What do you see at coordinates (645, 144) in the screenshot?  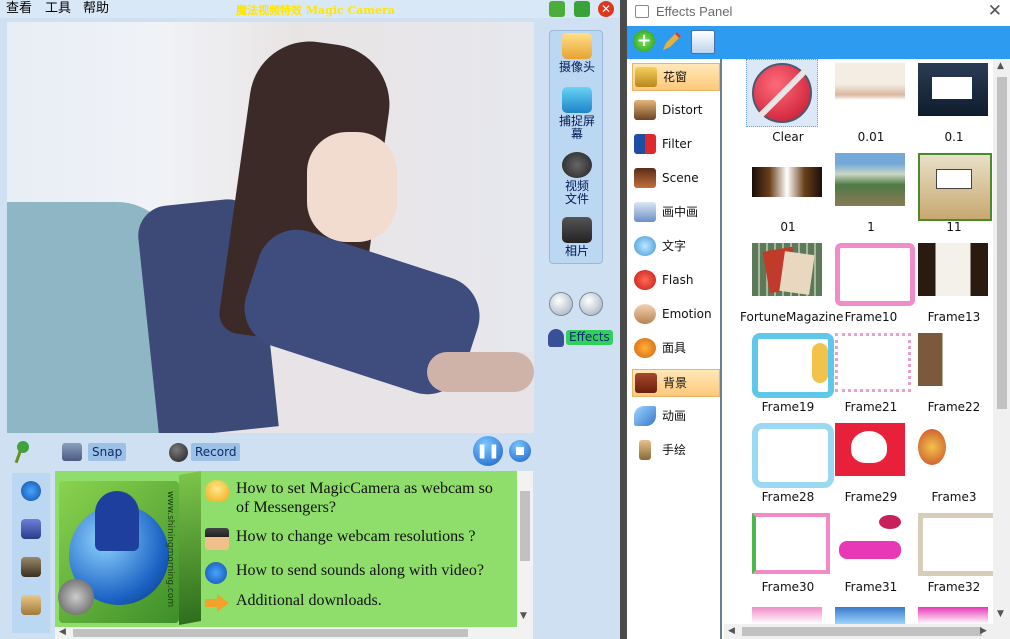 I see `filter-icon` at bounding box center [645, 144].